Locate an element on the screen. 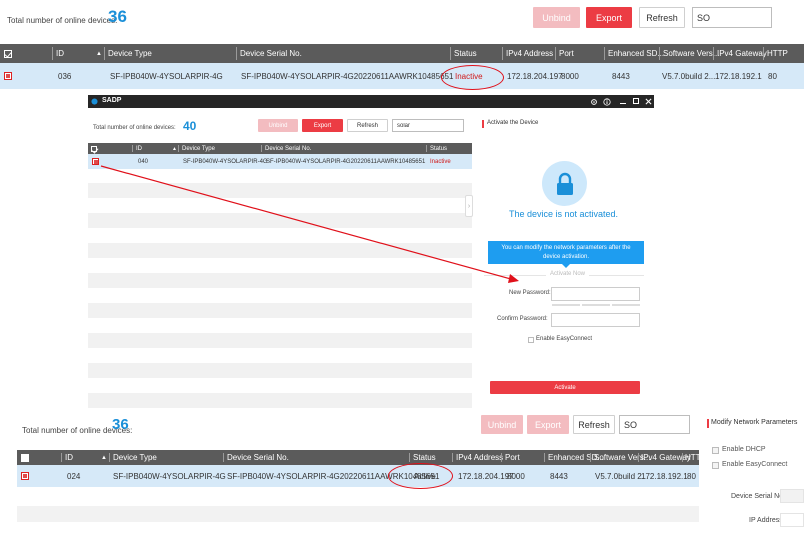 Image resolution: width=804 pixels, height=538 pixels. row-gateway: 172.18.192.1 is located at coordinates (664, 476).